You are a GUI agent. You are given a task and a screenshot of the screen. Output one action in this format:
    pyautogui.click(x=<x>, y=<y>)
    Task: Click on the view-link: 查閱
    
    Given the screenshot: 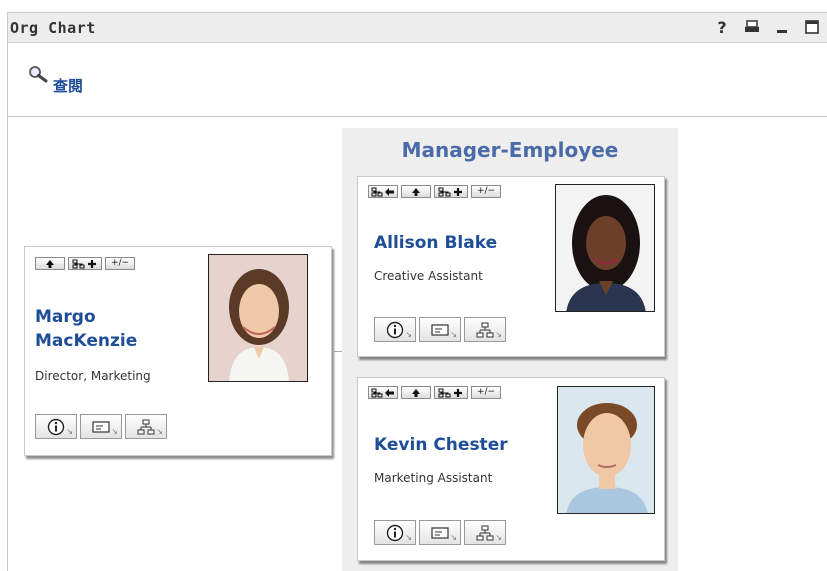 What is the action you would take?
    pyautogui.click(x=55, y=80)
    